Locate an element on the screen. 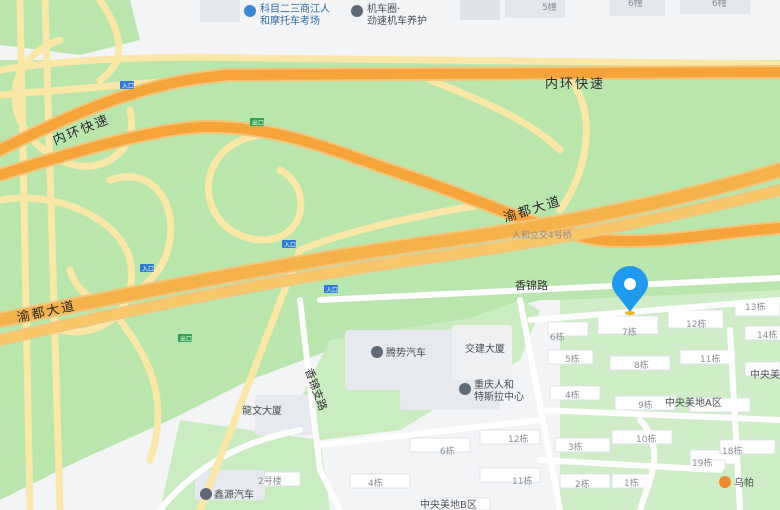 This screenshot has height=510, width=780. label-jiaojian: 交建大厦 is located at coordinates (485, 348).